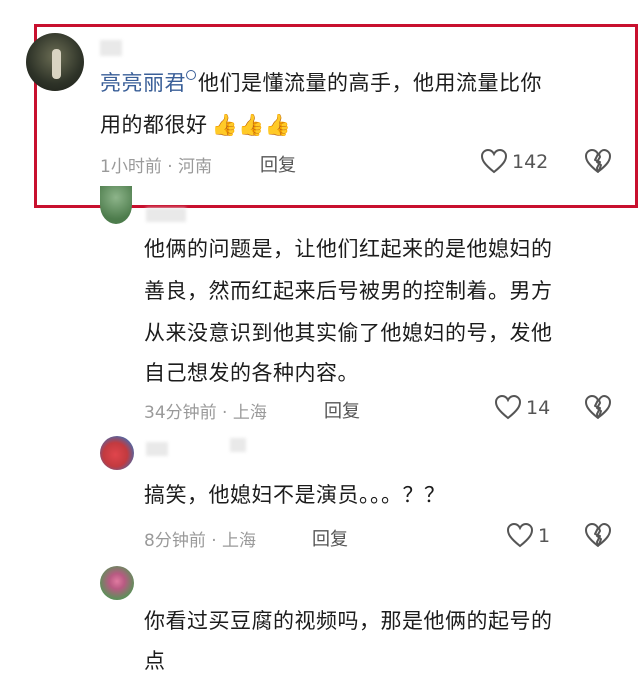  I want to click on comment-text: 亮亮丽君 他们是懂流量的高手，他用流量比你, so click(321, 82).